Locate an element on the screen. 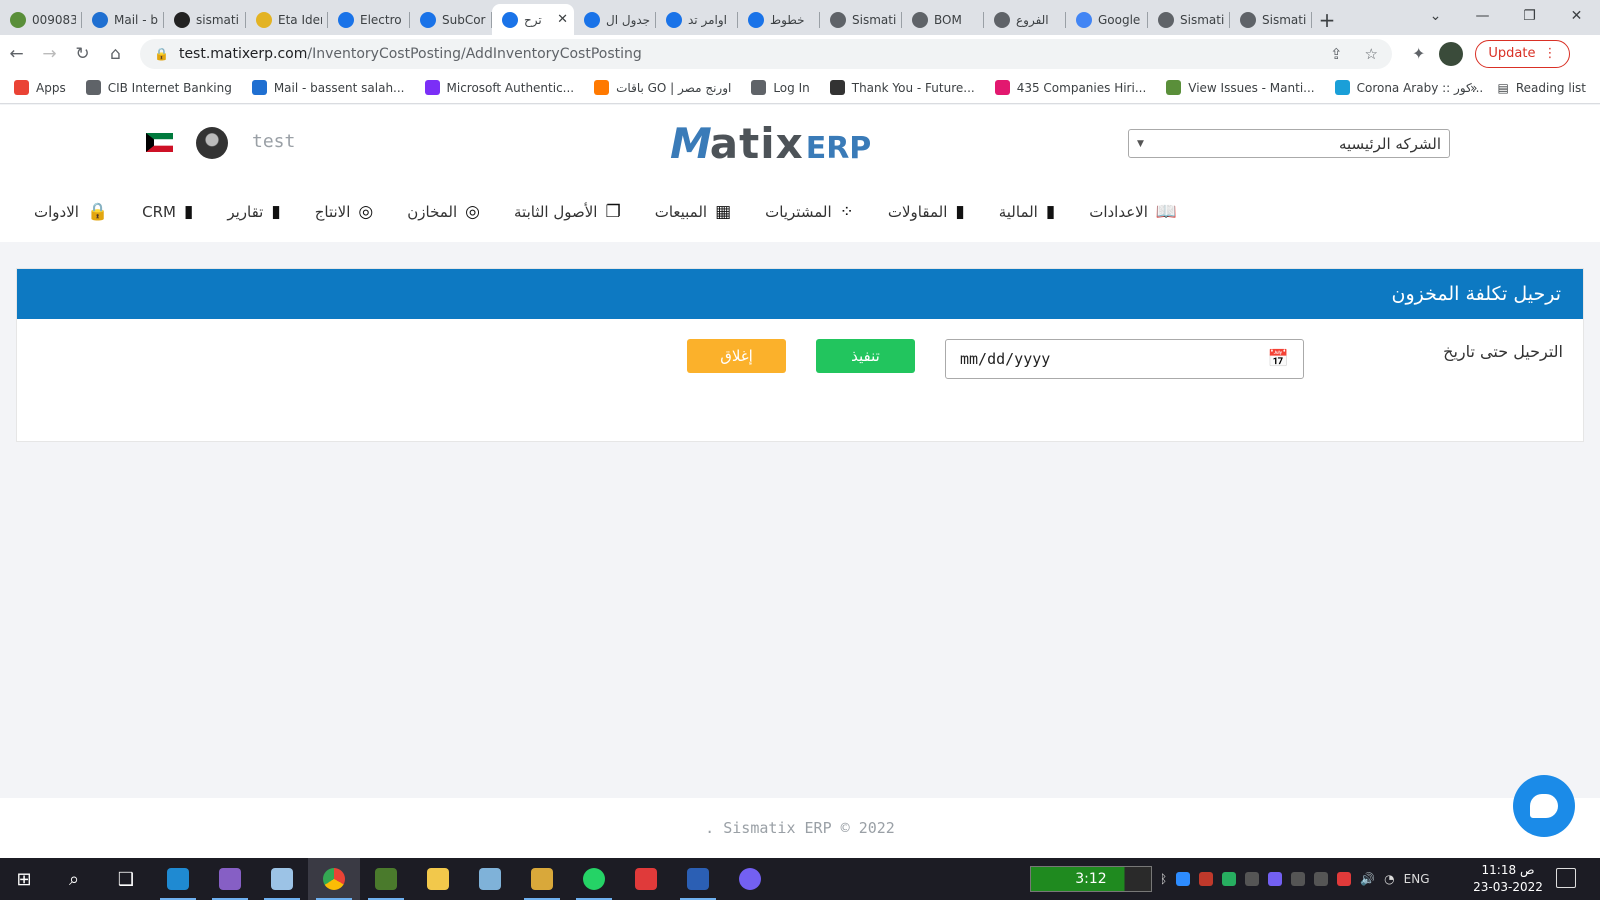 This screenshot has width=1600, height=900. user-avatar is located at coordinates (212, 143).